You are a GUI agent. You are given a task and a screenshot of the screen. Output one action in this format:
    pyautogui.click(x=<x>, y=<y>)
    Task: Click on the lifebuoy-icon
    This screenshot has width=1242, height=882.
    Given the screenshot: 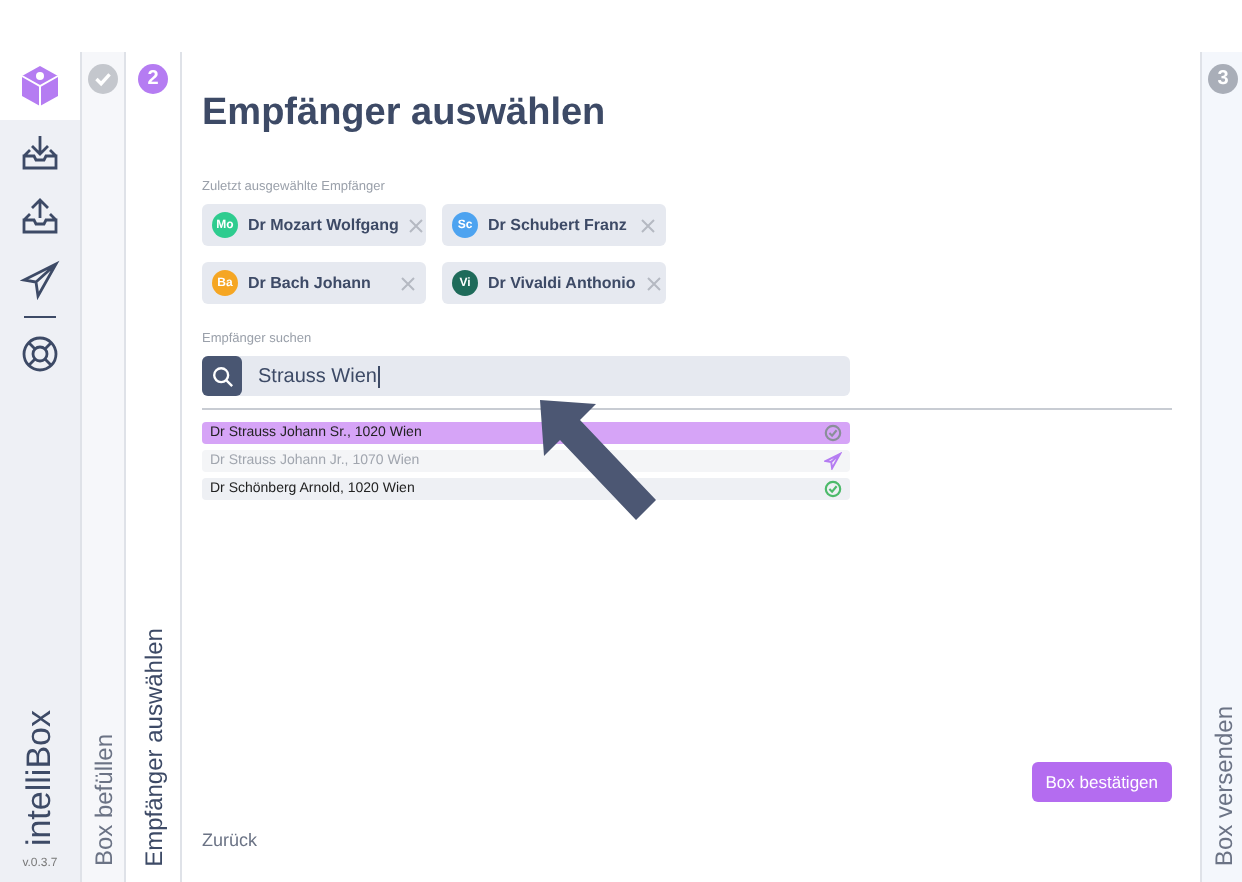 What is the action you would take?
    pyautogui.click(x=40, y=354)
    